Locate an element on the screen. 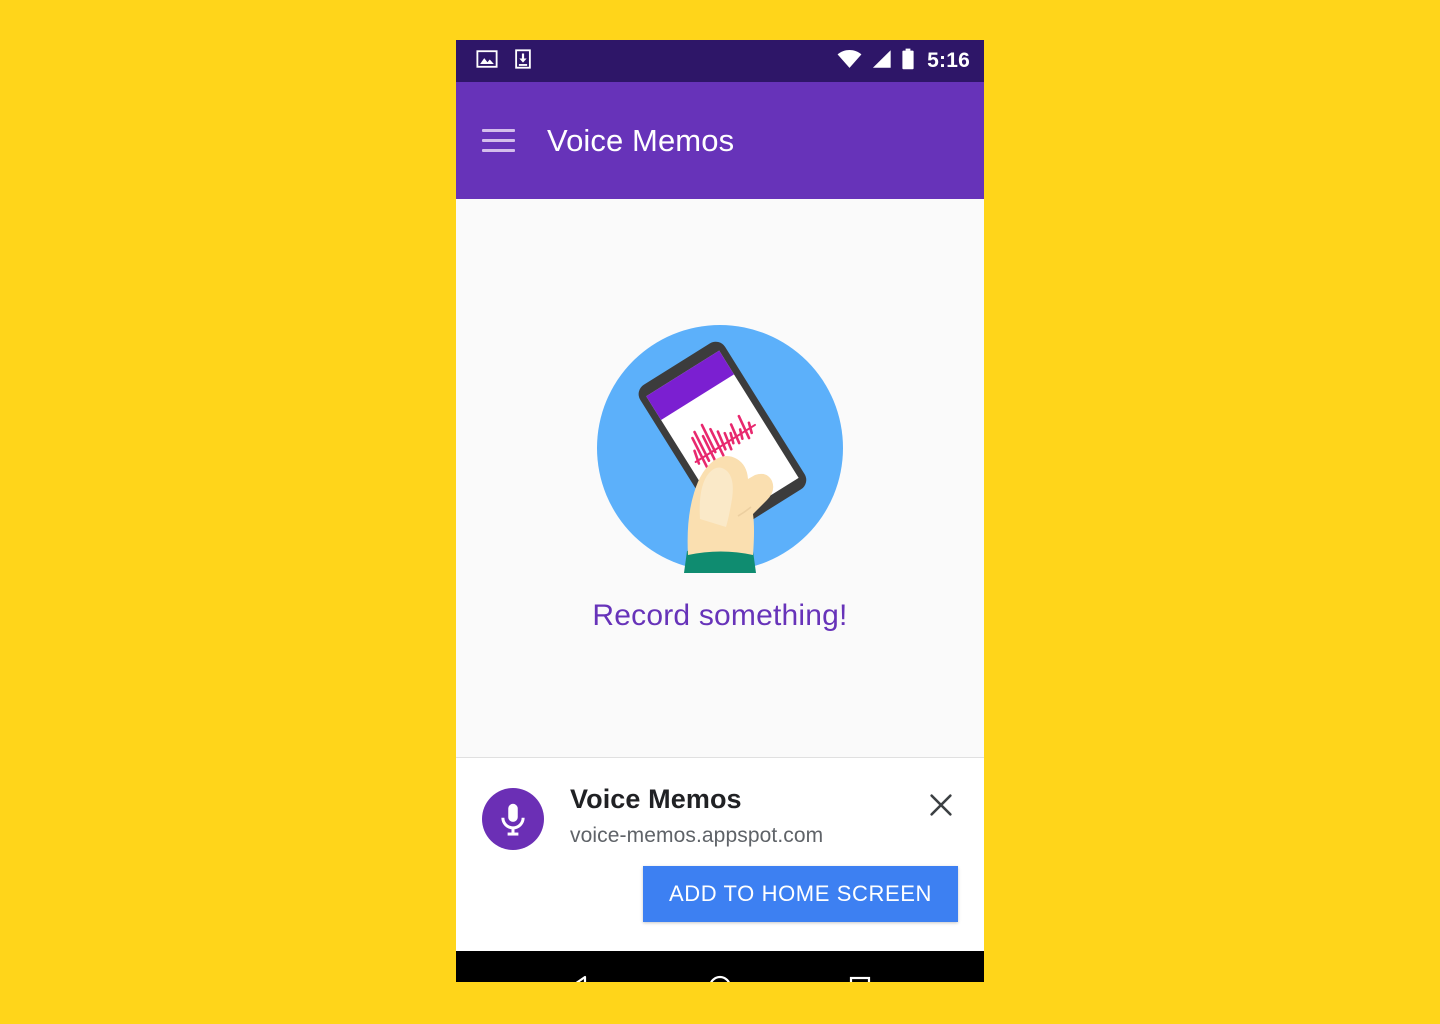 This screenshot has height=1024, width=1440. home-button is located at coordinates (720, 968).